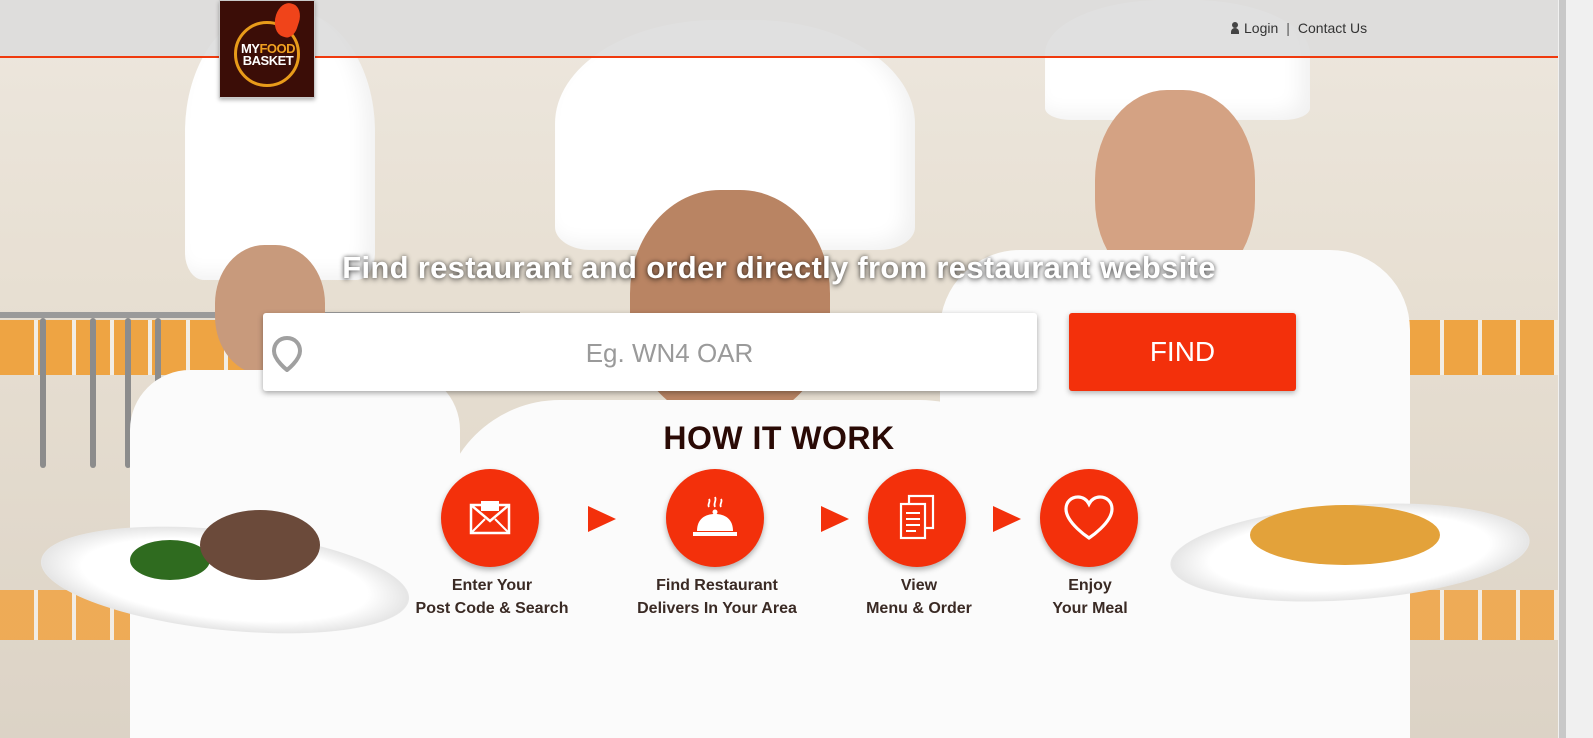 This screenshot has height=738, width=1593. I want to click on header-nav: Login | Contact Us, so click(1299, 28).